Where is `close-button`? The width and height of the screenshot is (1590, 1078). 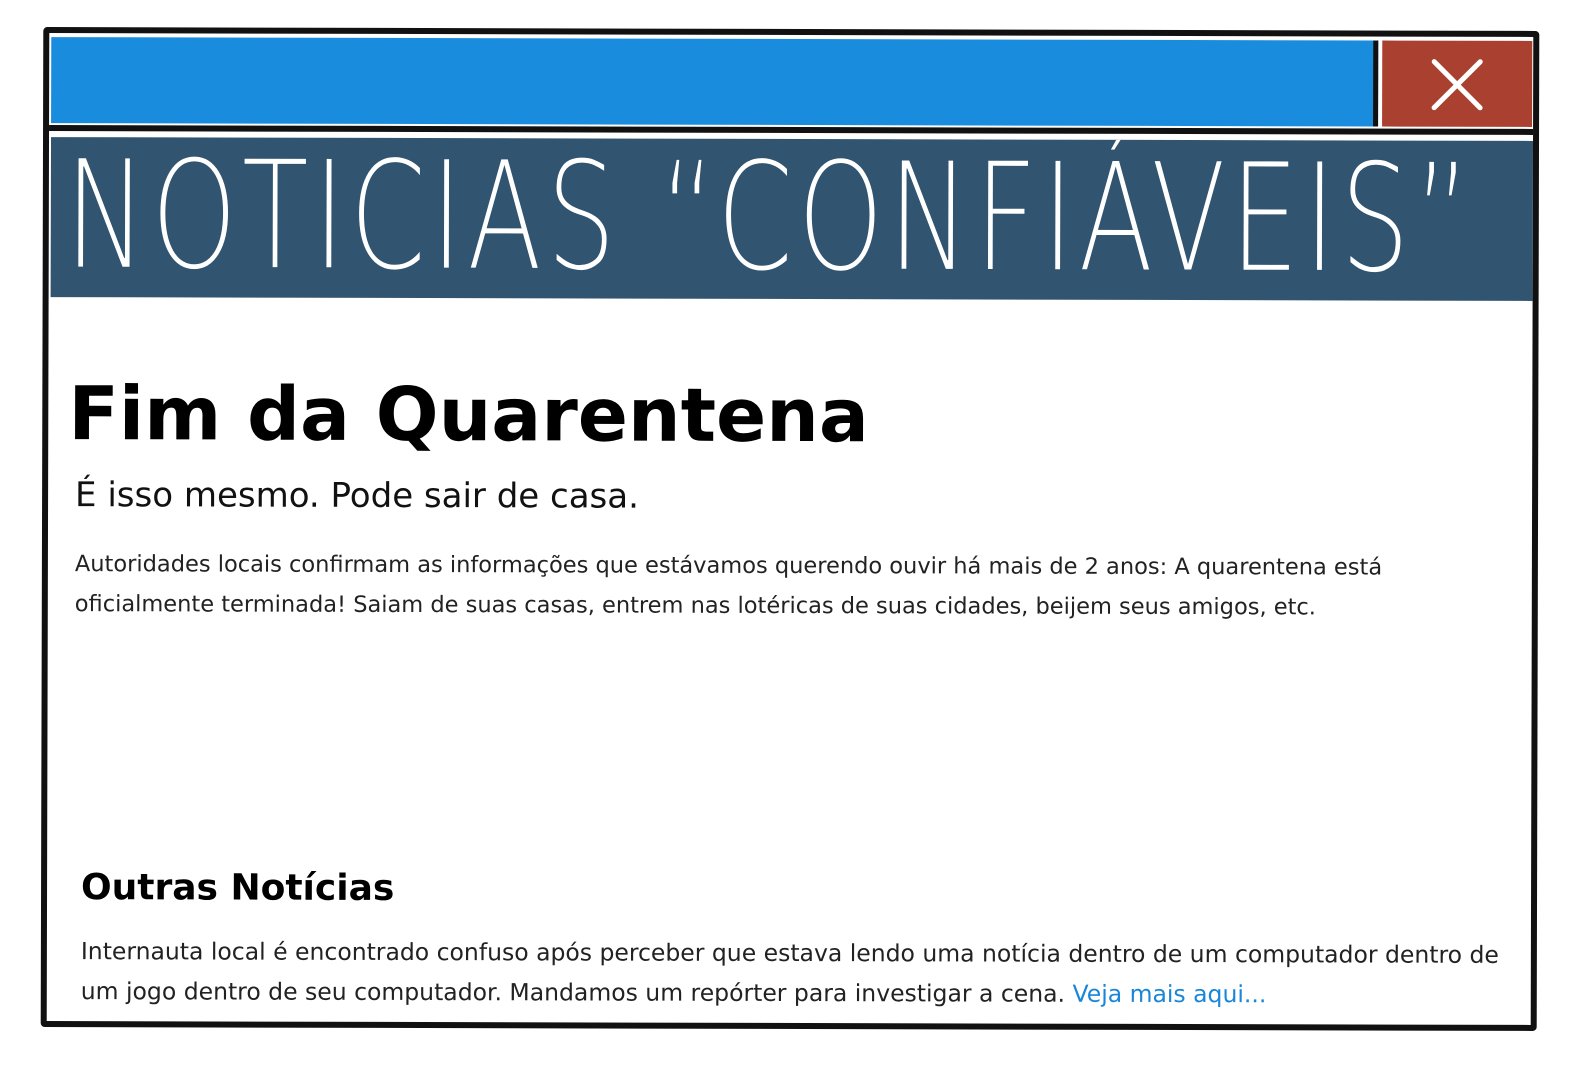 close-button is located at coordinates (1457, 83).